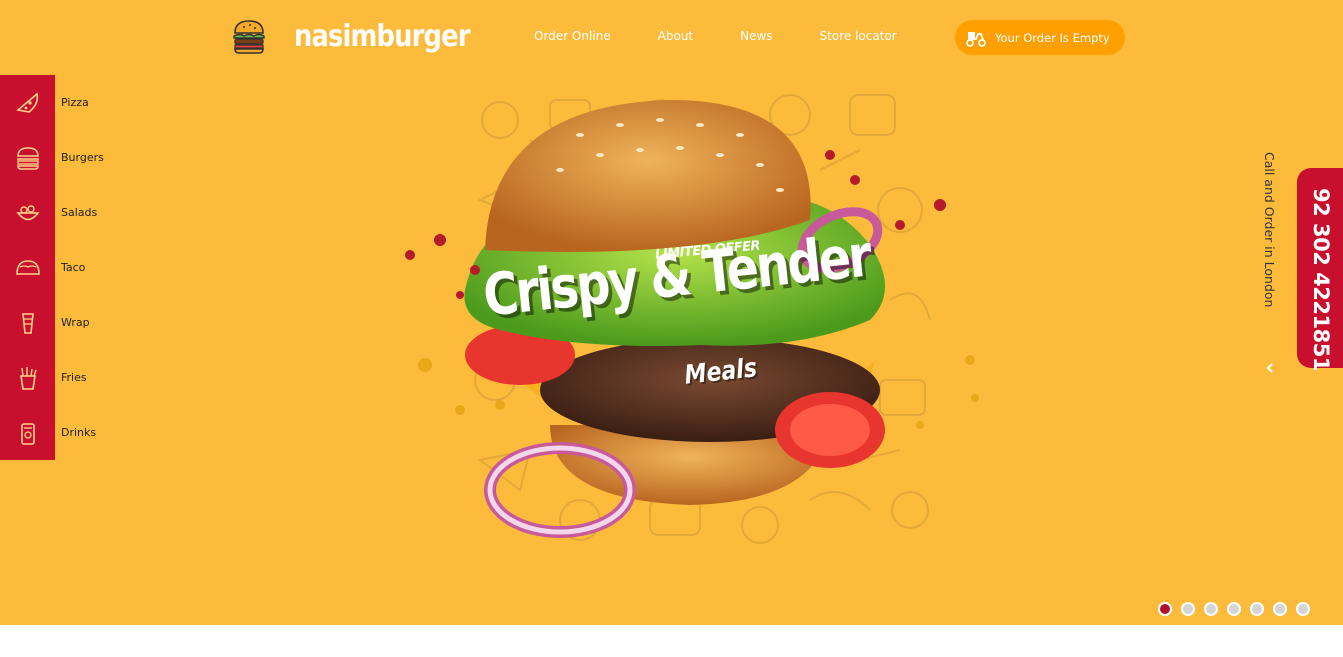  Describe the element at coordinates (27, 433) in the screenshot. I see `drink-icon` at that location.